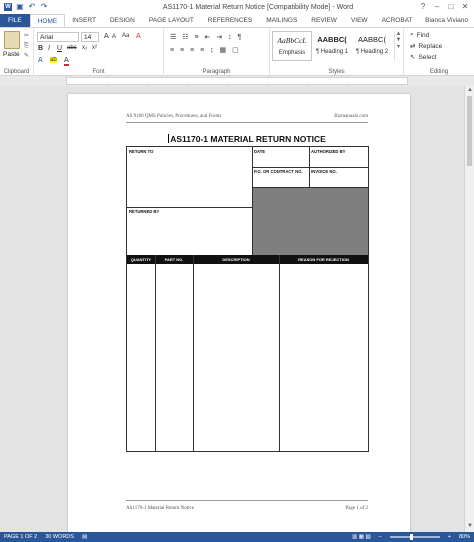  Describe the element at coordinates (247, 122) in the screenshot. I see `header-rule` at that location.